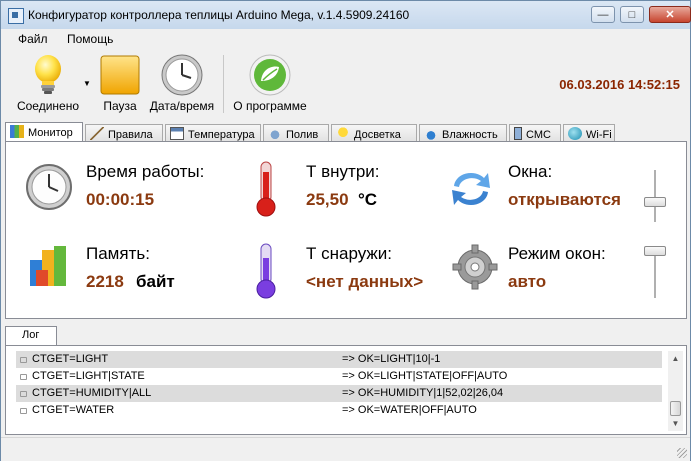 This screenshot has width=691, height=461. What do you see at coordinates (368, 199) in the screenshot?
I see `temp-inside-unit: °C` at bounding box center [368, 199].